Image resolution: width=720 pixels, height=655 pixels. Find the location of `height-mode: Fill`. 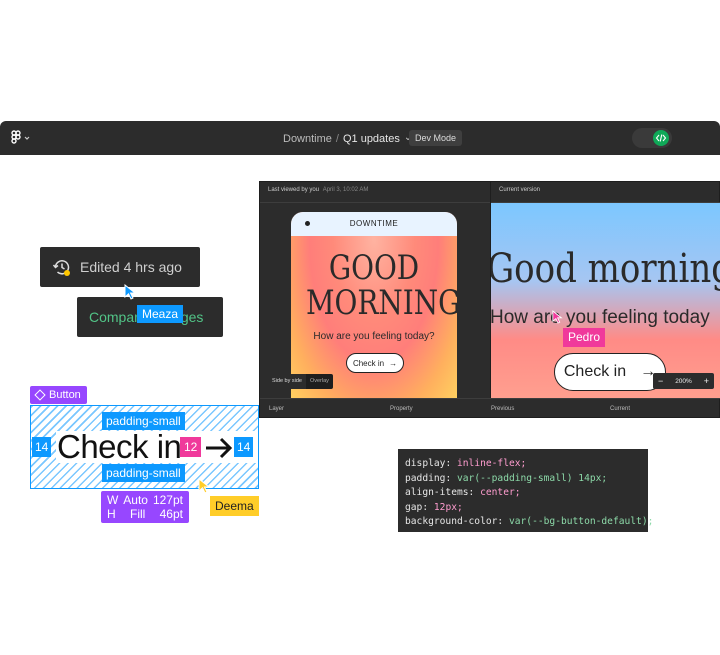

height-mode: Fill is located at coordinates (137, 514).